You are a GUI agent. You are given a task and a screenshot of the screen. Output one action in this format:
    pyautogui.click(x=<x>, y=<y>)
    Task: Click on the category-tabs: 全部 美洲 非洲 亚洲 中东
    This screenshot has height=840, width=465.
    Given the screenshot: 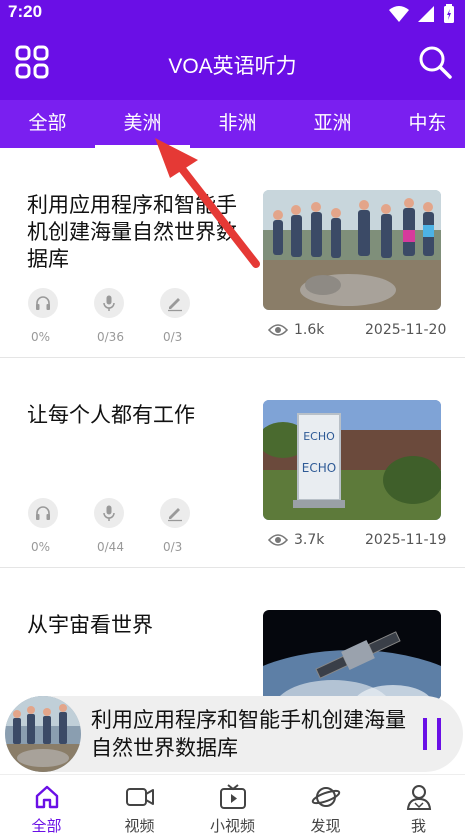 What is the action you would take?
    pyautogui.click(x=232, y=124)
    